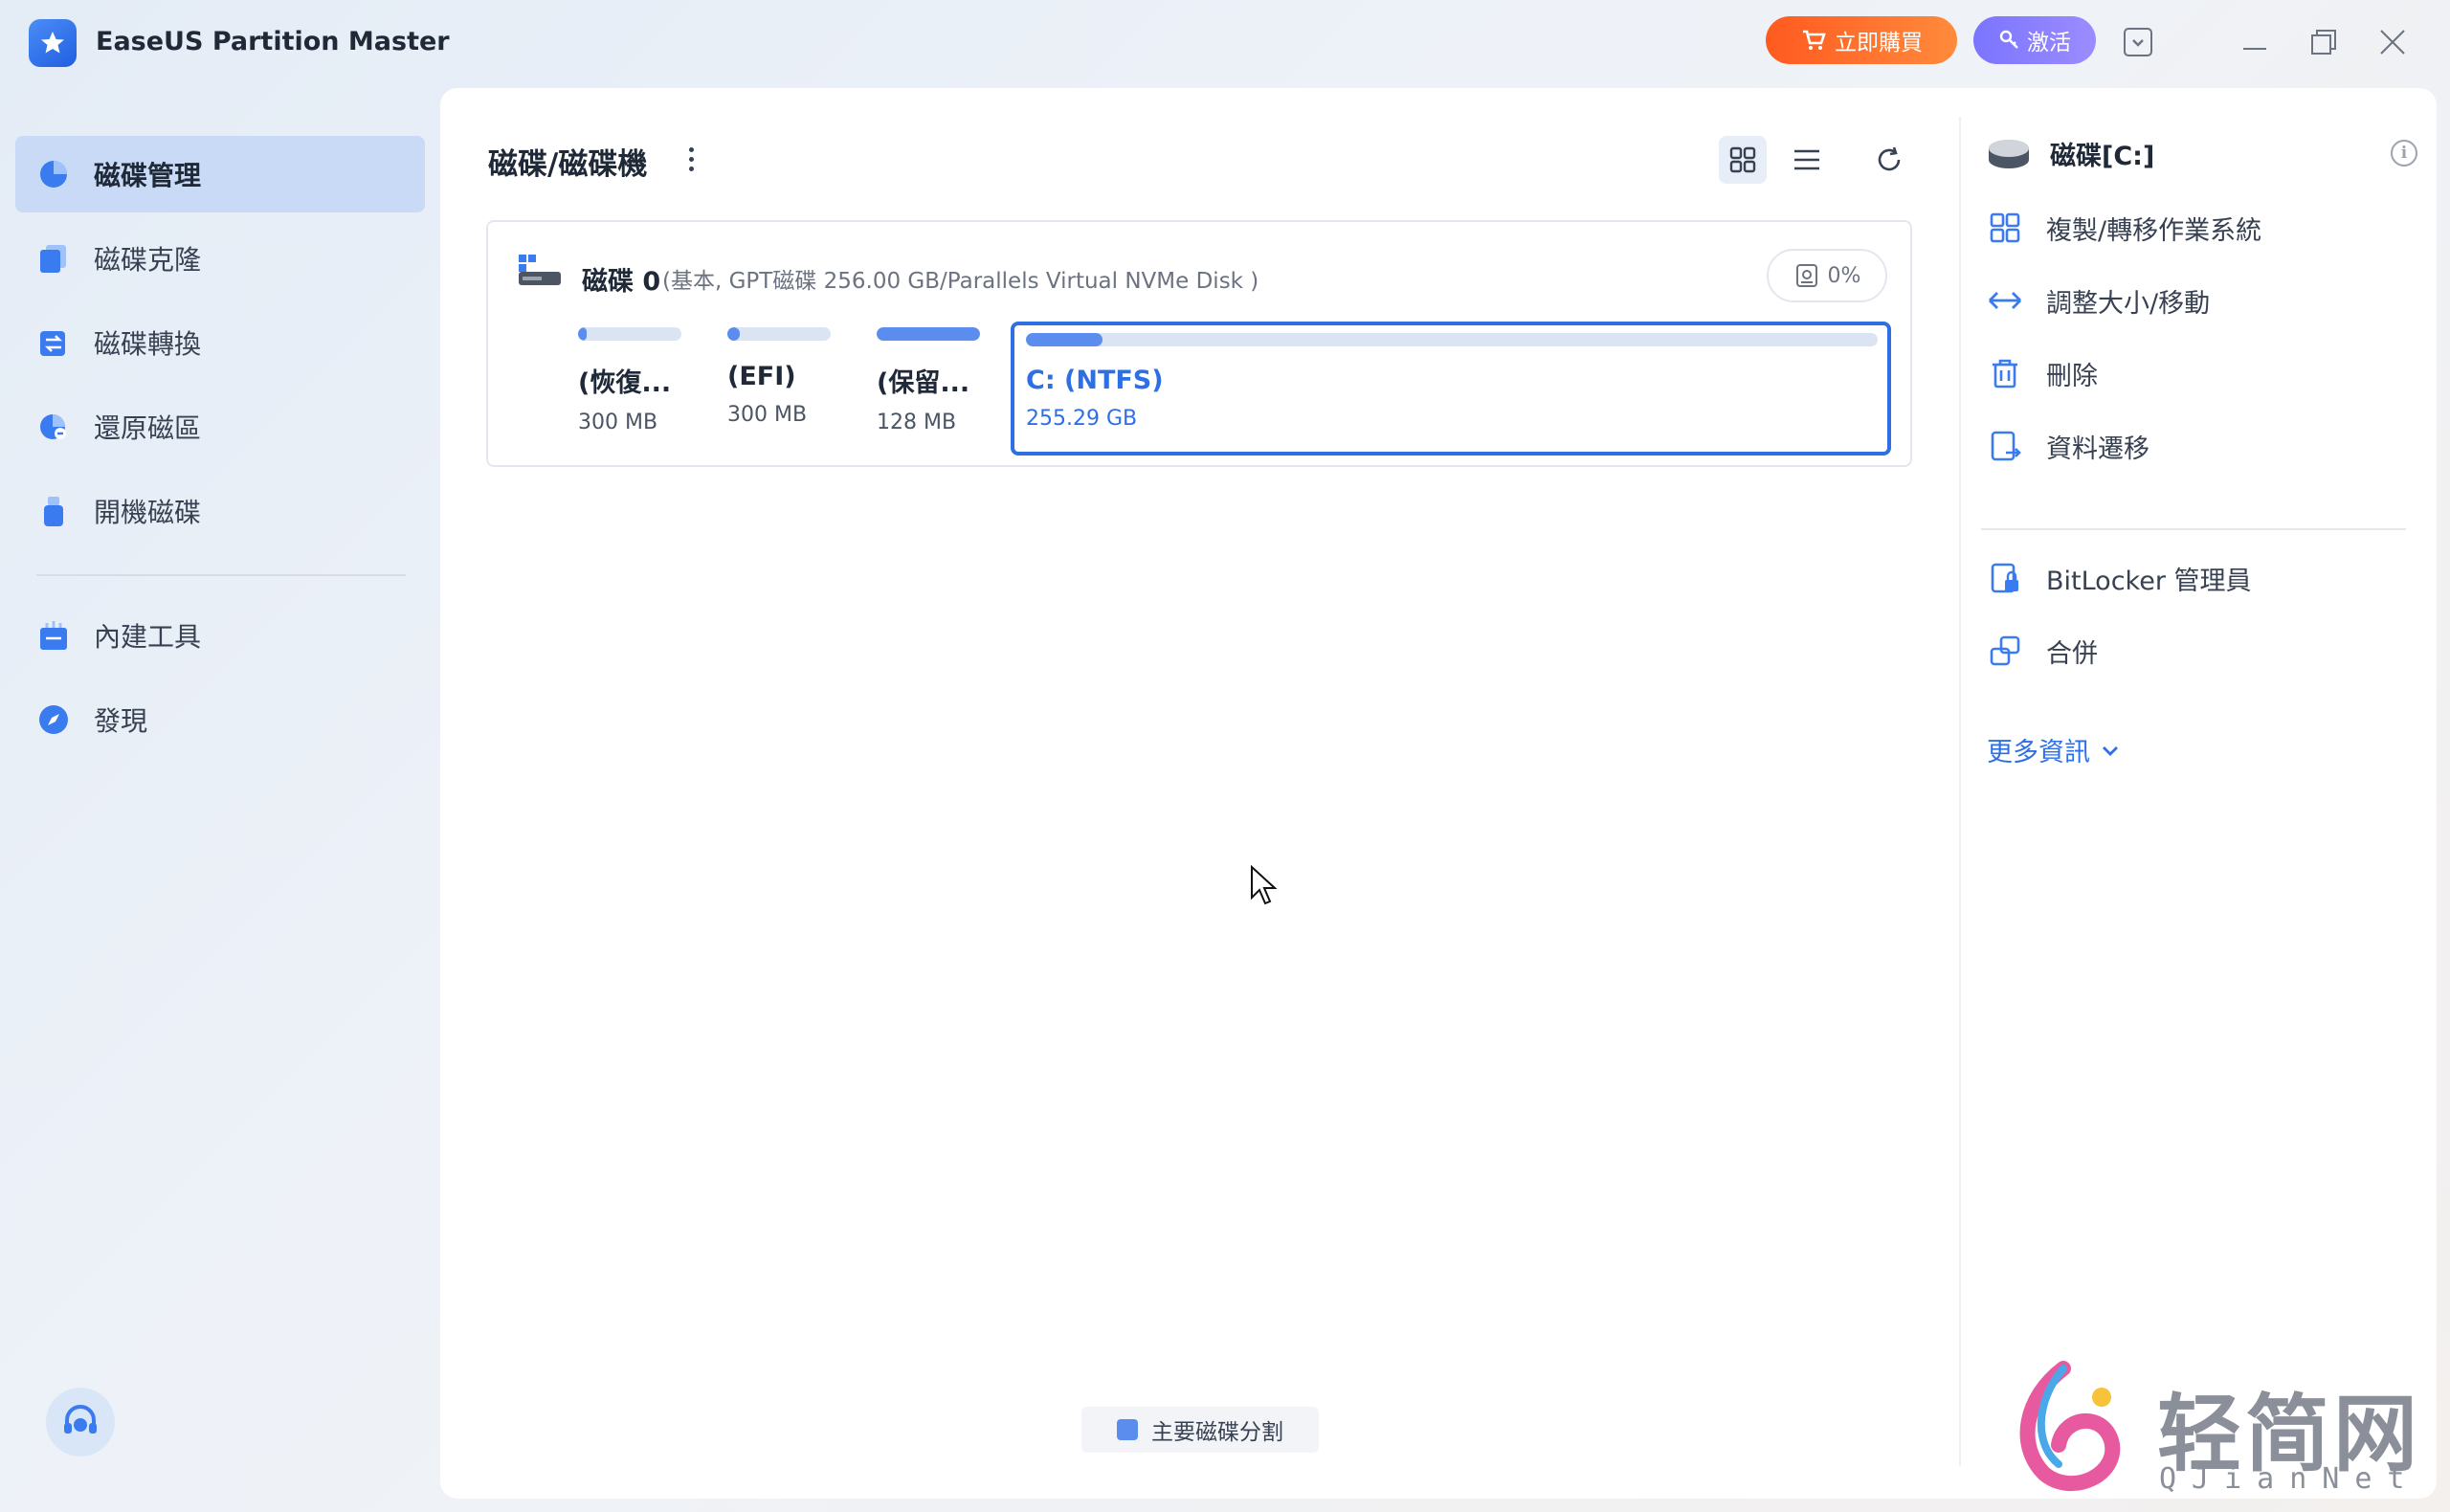  I want to click on headset-icon, so click(81, 1419).